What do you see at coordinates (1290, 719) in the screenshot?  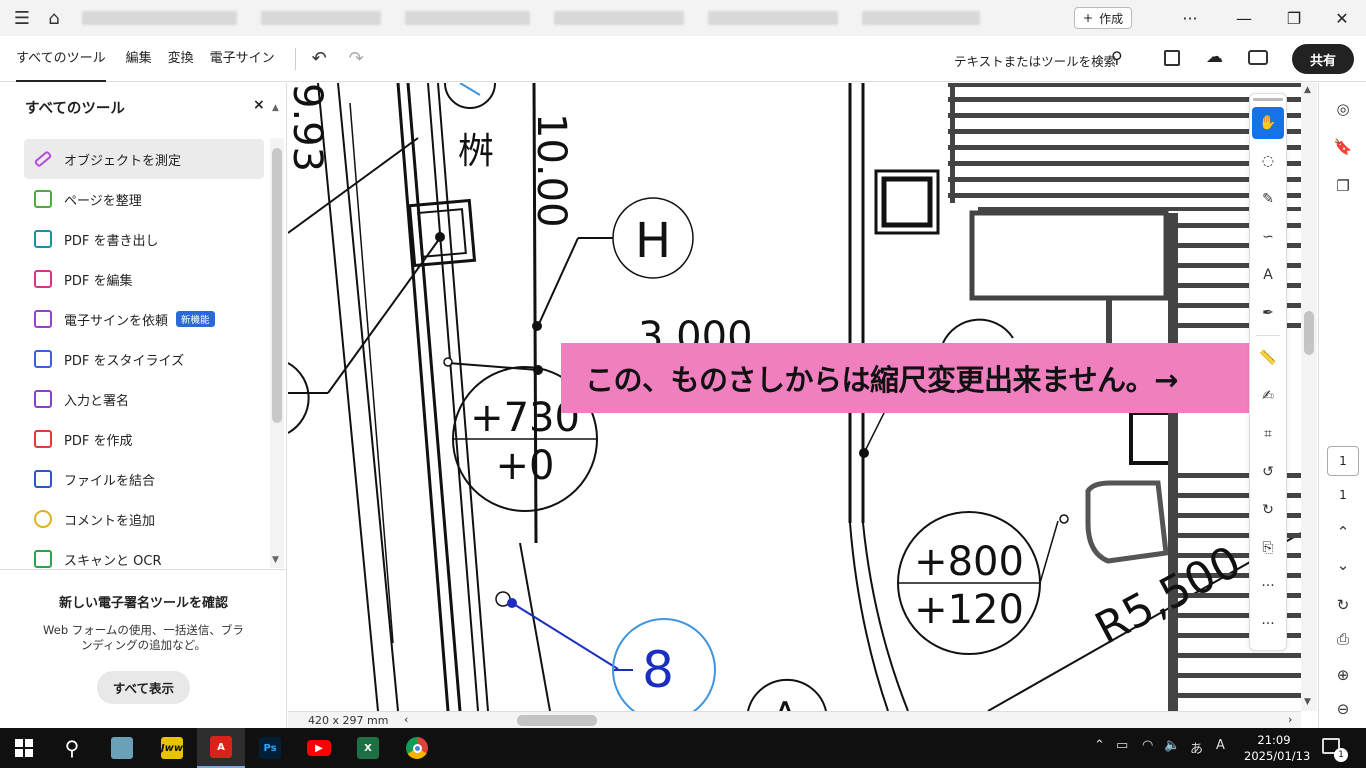 I see `scroll-right-arrow-icon: ›` at bounding box center [1290, 719].